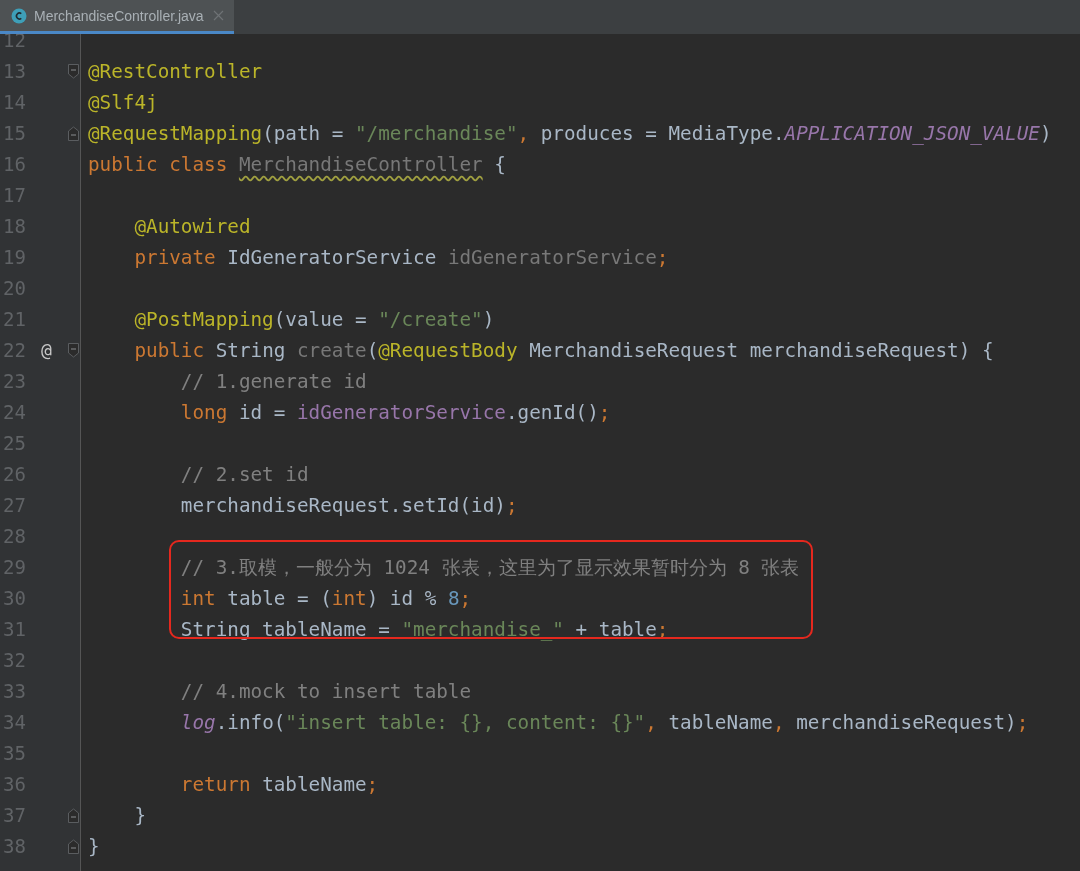 The image size is (1080, 871). Describe the element at coordinates (244, 474) in the screenshot. I see `code-line: // 2.set id` at that location.